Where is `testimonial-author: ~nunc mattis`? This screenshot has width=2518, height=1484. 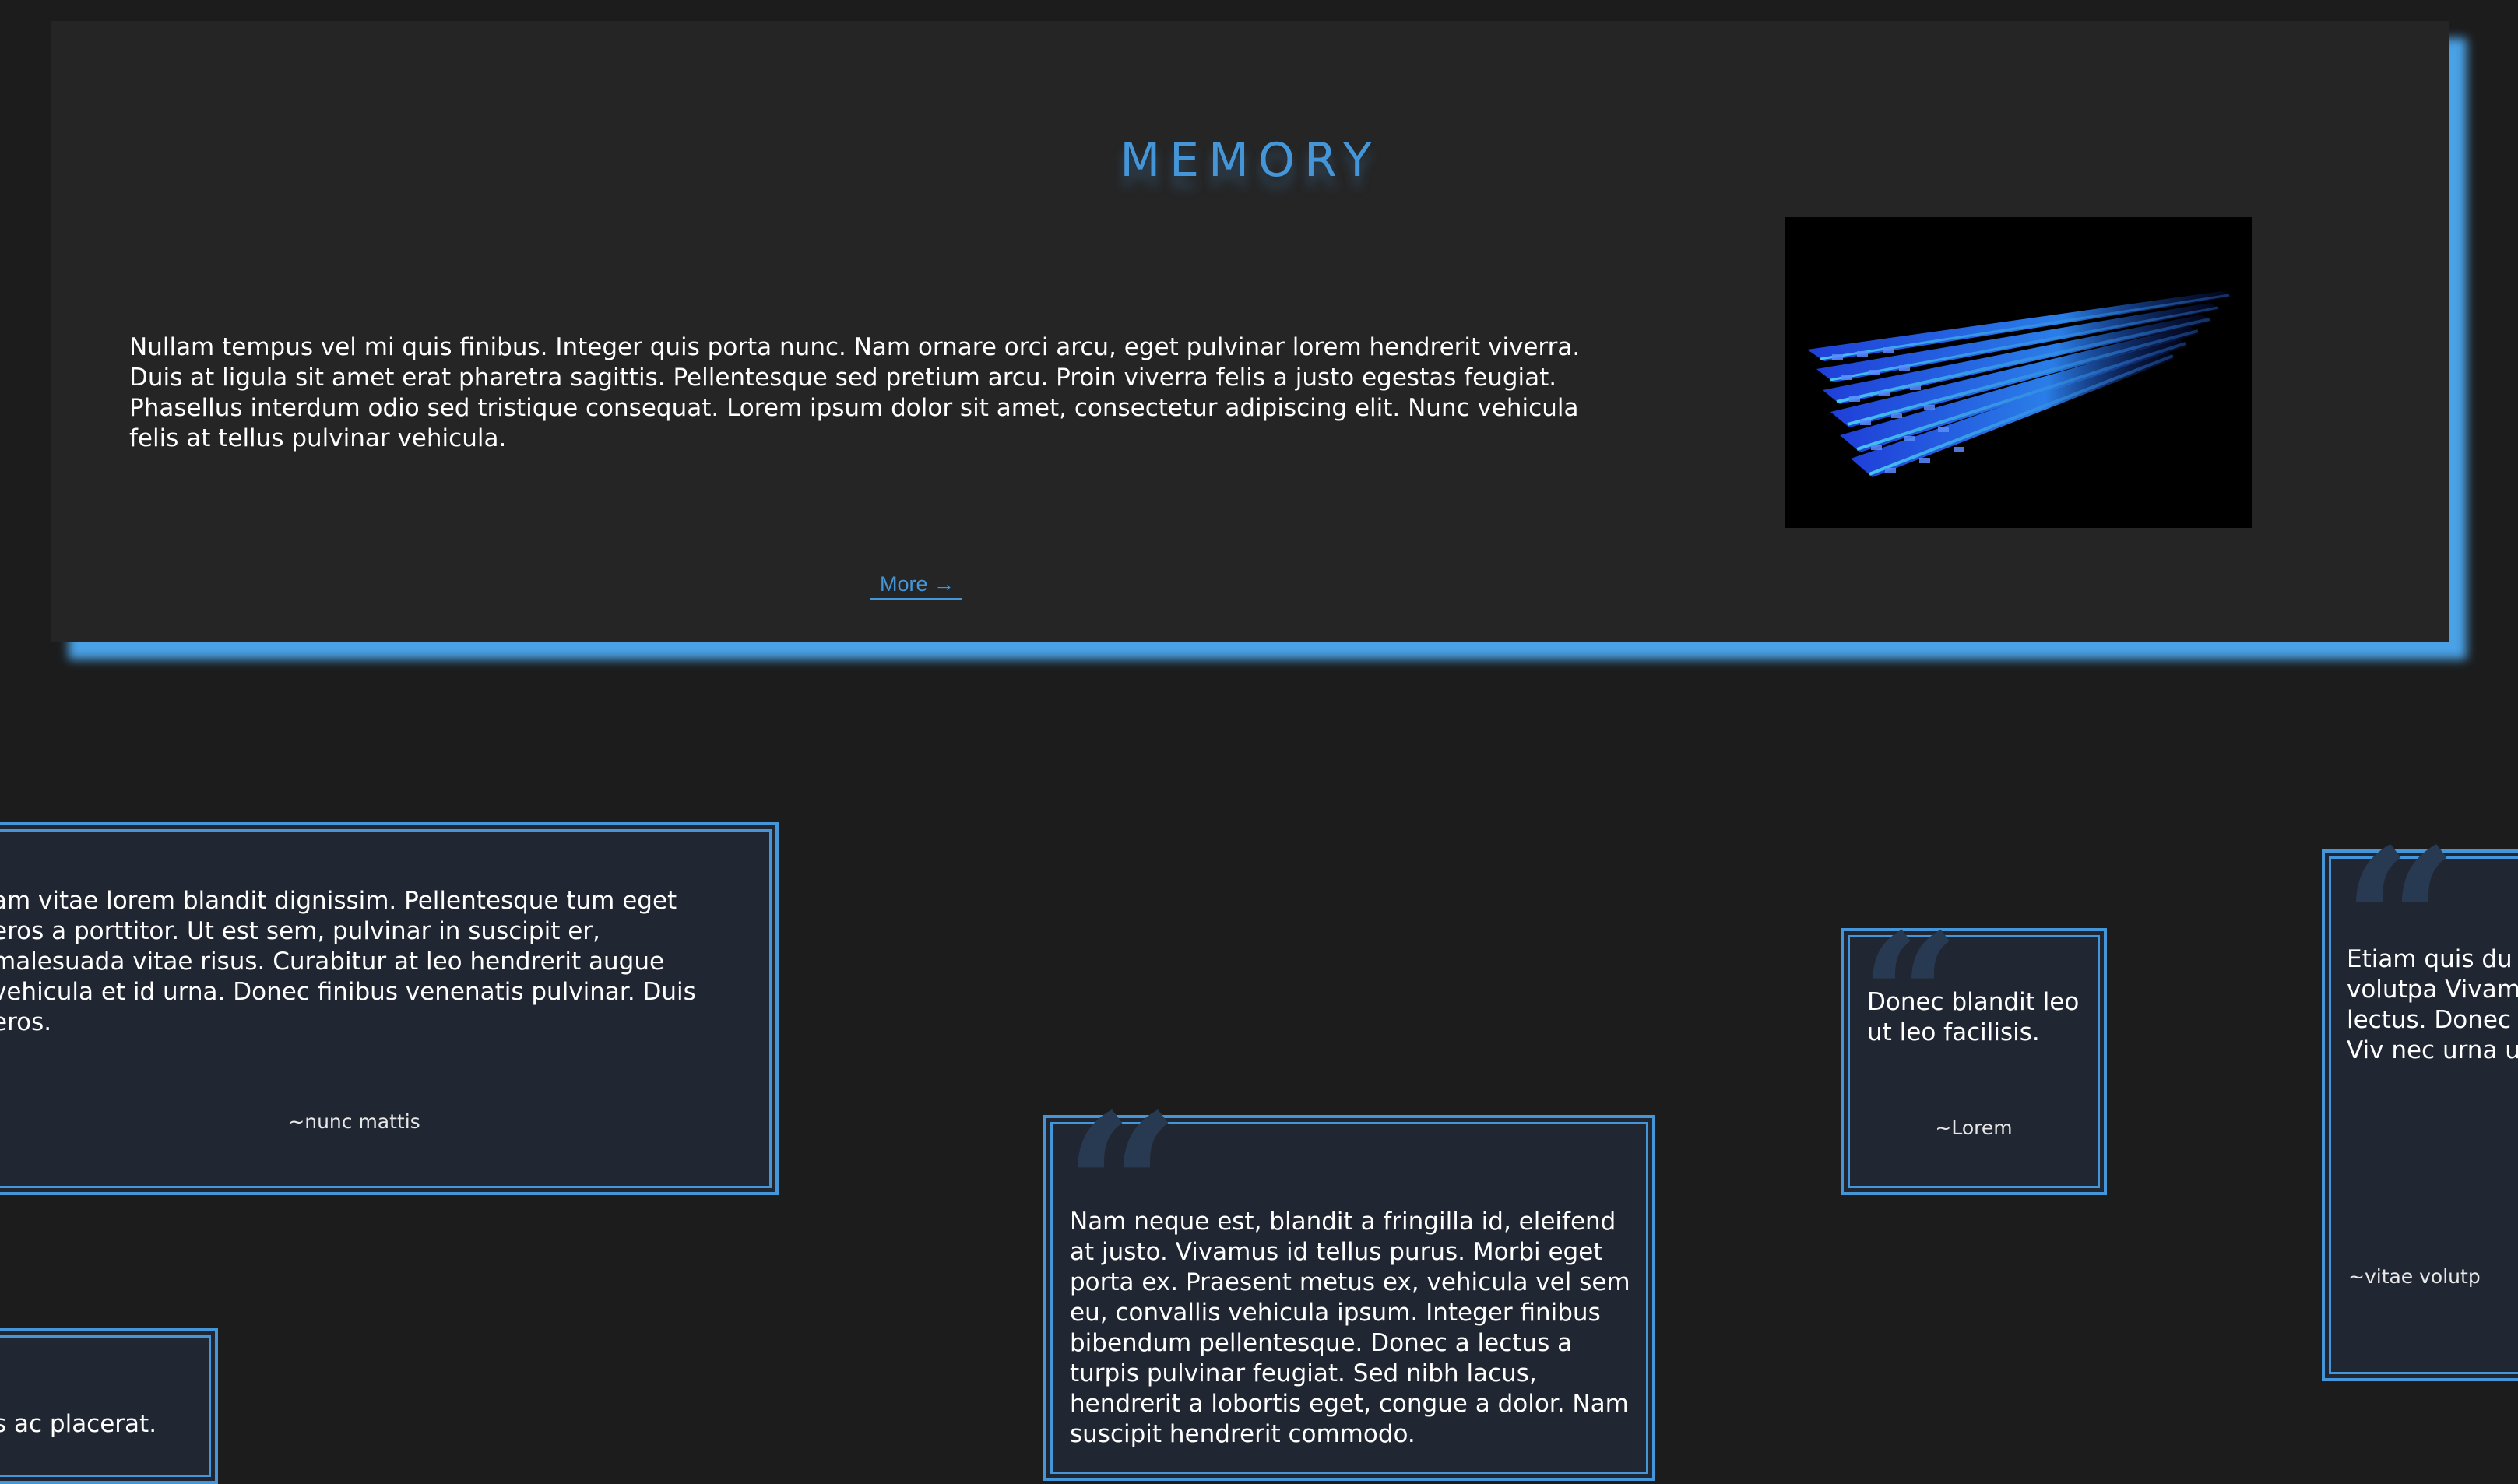 testimonial-author: ~nunc mattis is located at coordinates (354, 1121).